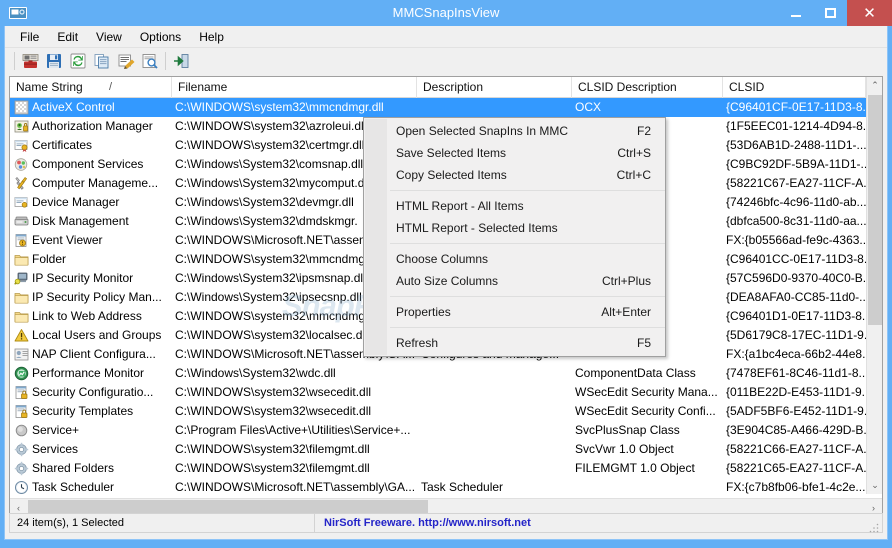 The height and width of the screenshot is (548, 892). I want to click on menu-help: Help, so click(211, 37).